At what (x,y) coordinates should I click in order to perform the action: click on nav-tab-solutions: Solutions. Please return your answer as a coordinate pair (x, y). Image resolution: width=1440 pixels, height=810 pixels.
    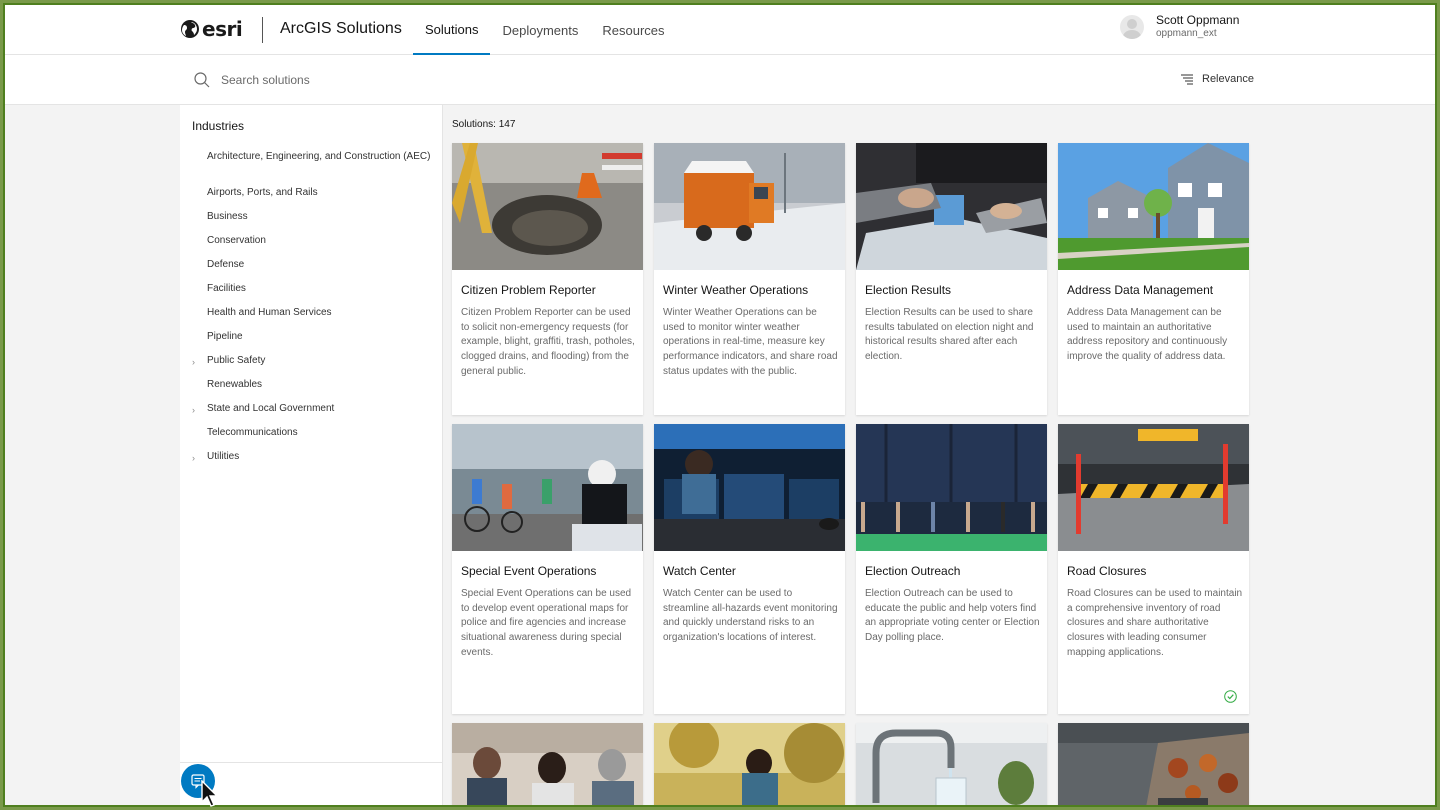
    Looking at the image, I should click on (452, 30).